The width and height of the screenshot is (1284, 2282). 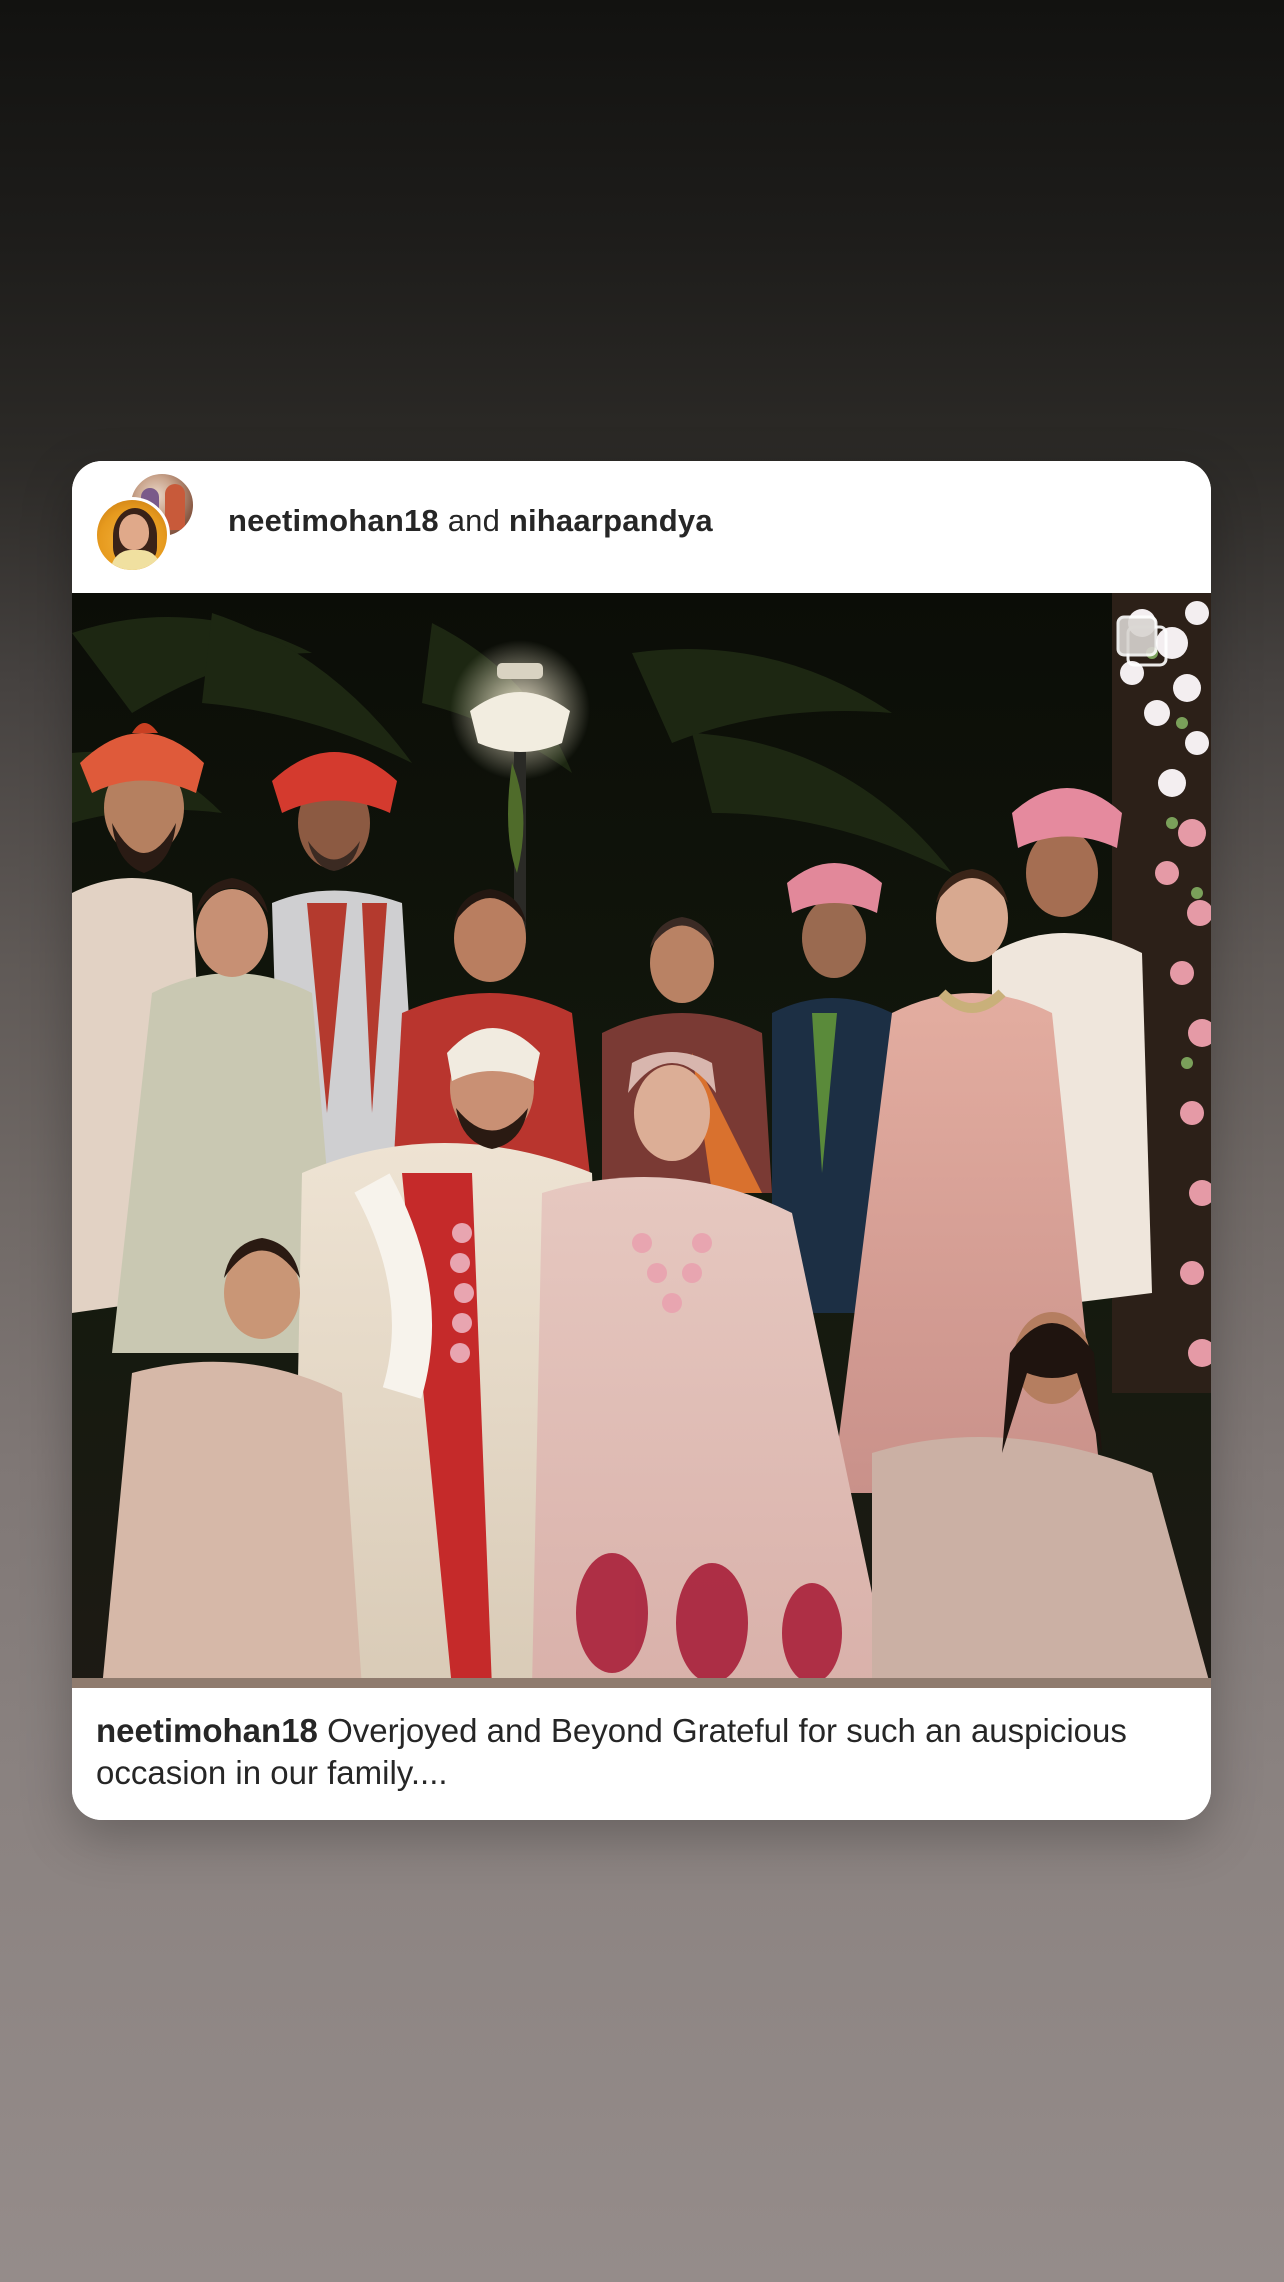 I want to click on post-header: neetimohan18 and nihaarpandya, so click(x=641, y=527).